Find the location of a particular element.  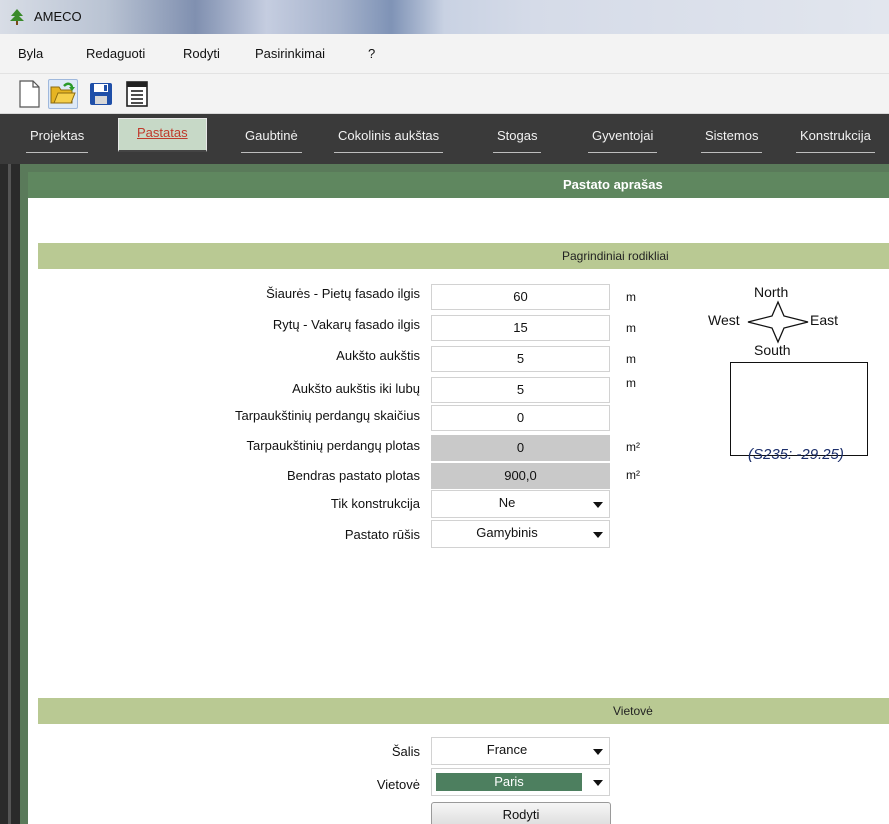

panel-header: Pastato aprašas is located at coordinates (458, 185).